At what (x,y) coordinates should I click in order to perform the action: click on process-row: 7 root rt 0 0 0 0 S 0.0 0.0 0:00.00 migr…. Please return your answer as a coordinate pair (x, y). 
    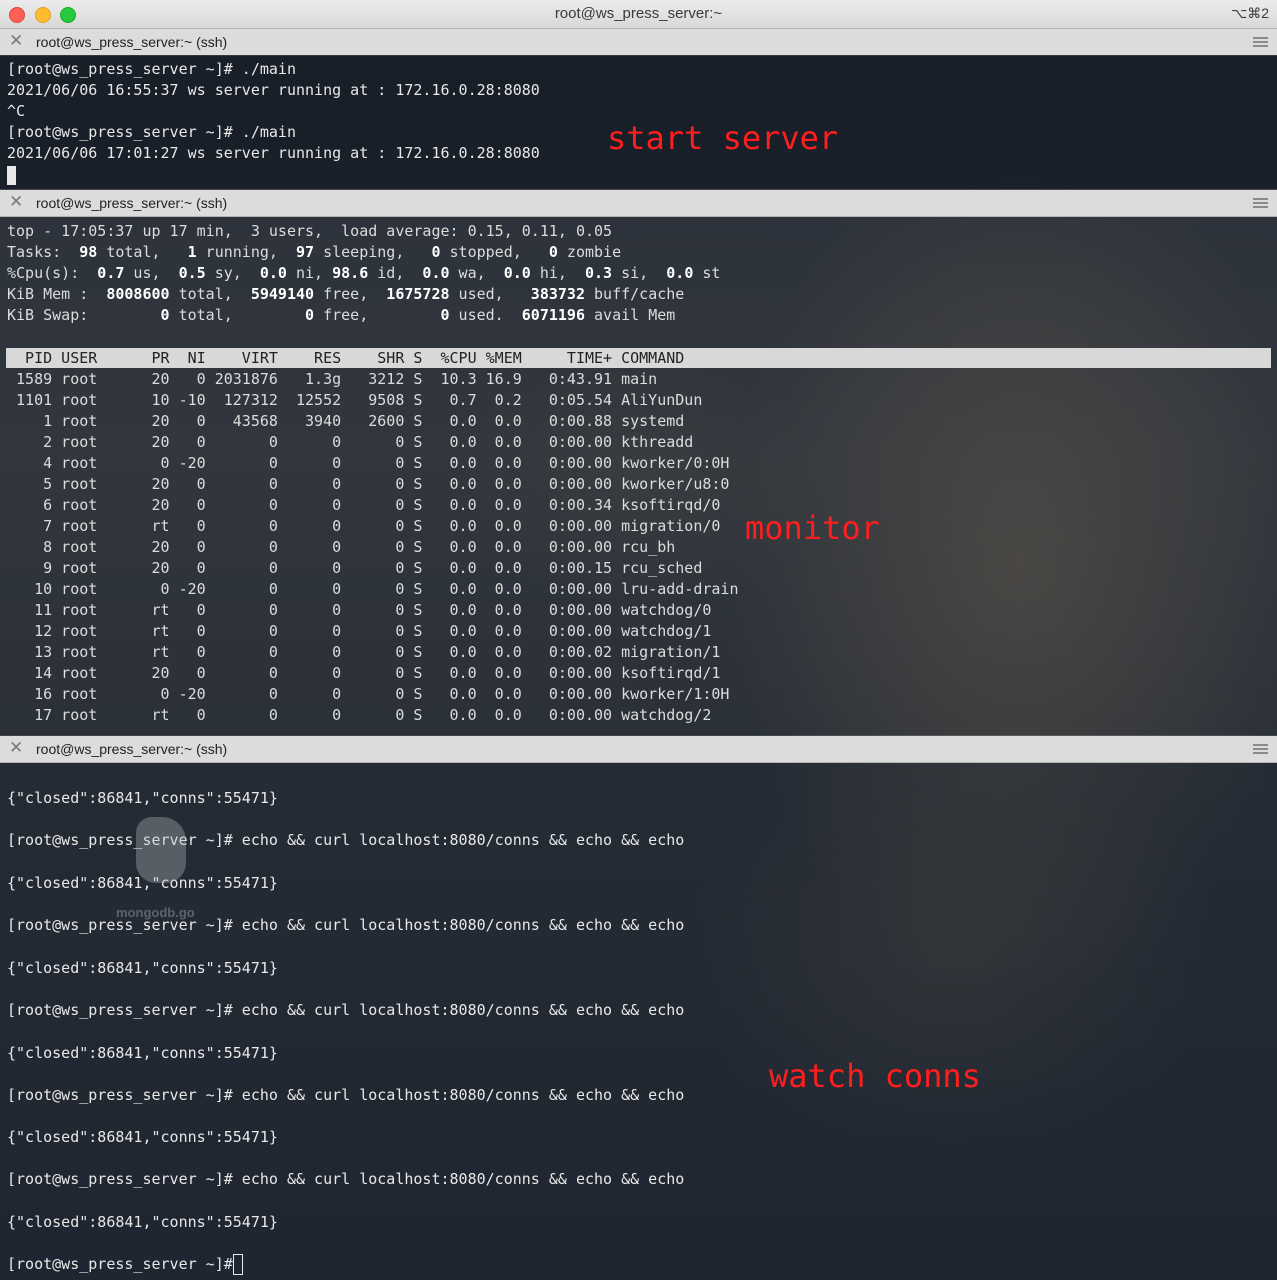
    Looking at the image, I should click on (364, 526).